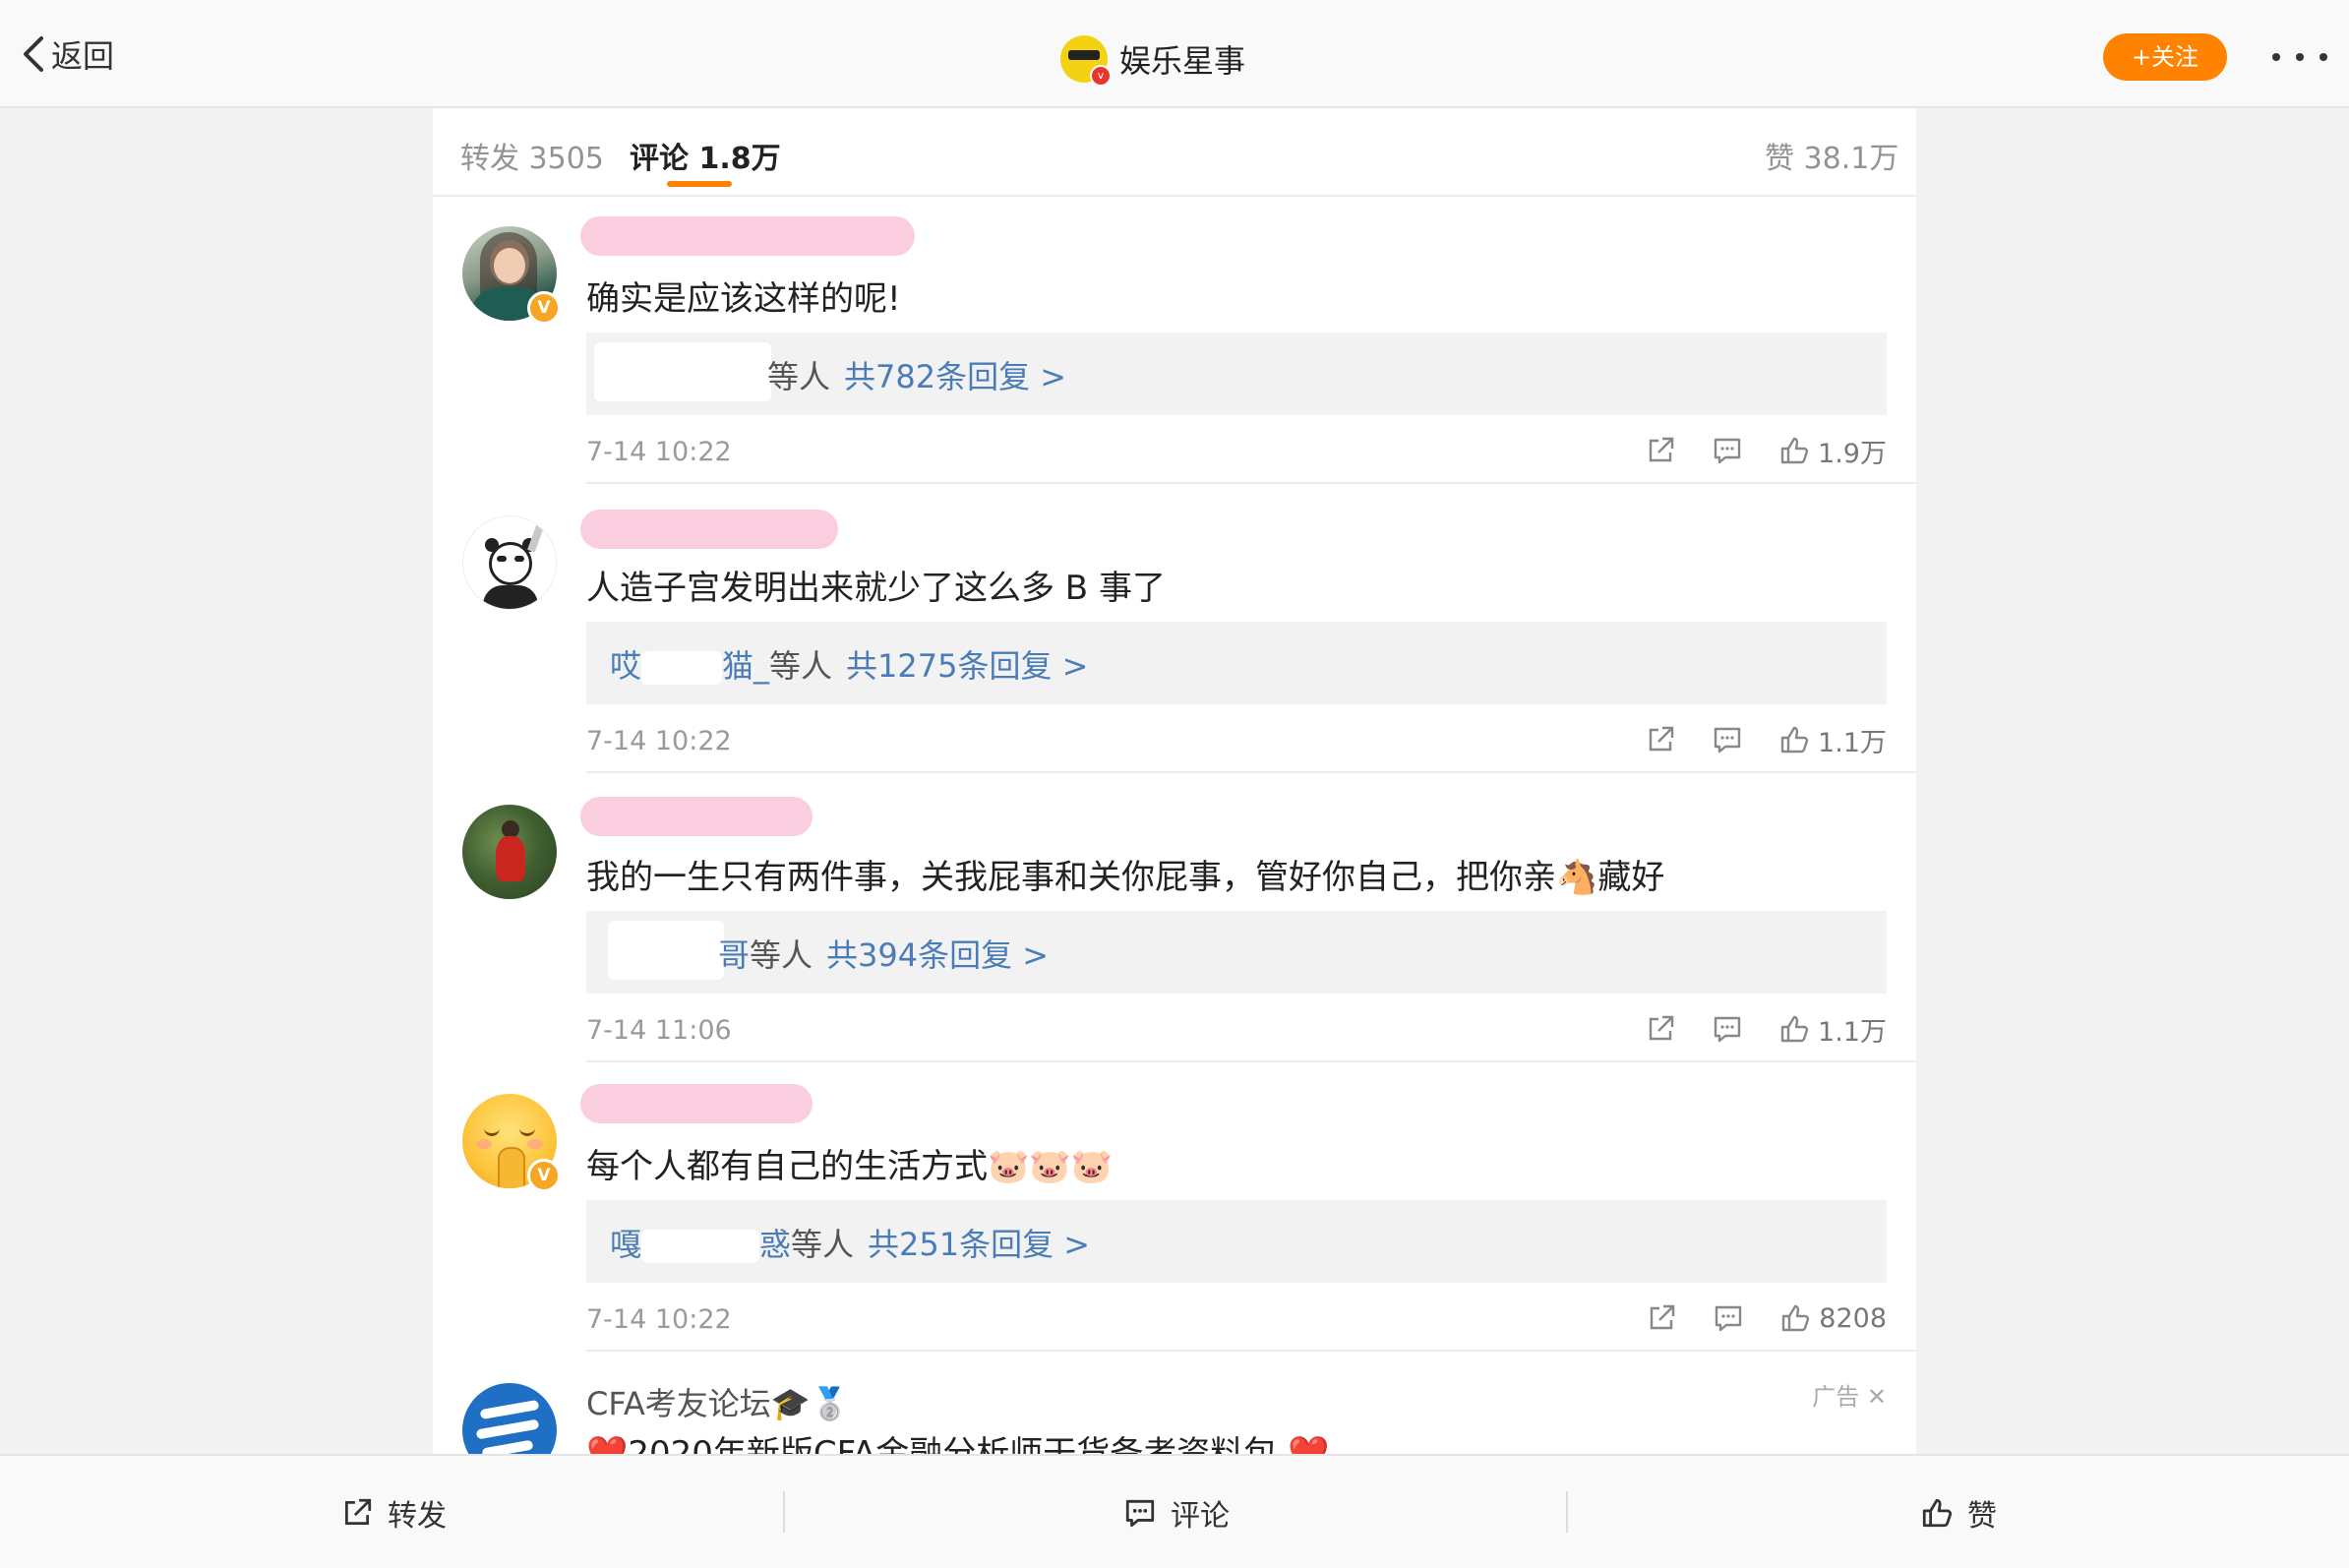 The width and height of the screenshot is (2349, 1568). Describe the element at coordinates (979, 1244) in the screenshot. I see `reply-count-link: 共251条回复 >` at that location.